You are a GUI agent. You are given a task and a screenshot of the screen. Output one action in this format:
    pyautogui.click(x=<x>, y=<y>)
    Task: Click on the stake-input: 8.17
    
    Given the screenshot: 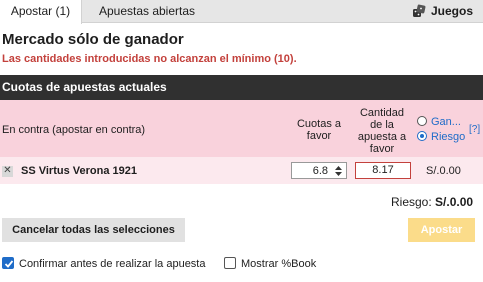 What is the action you would take?
    pyautogui.click(x=383, y=170)
    